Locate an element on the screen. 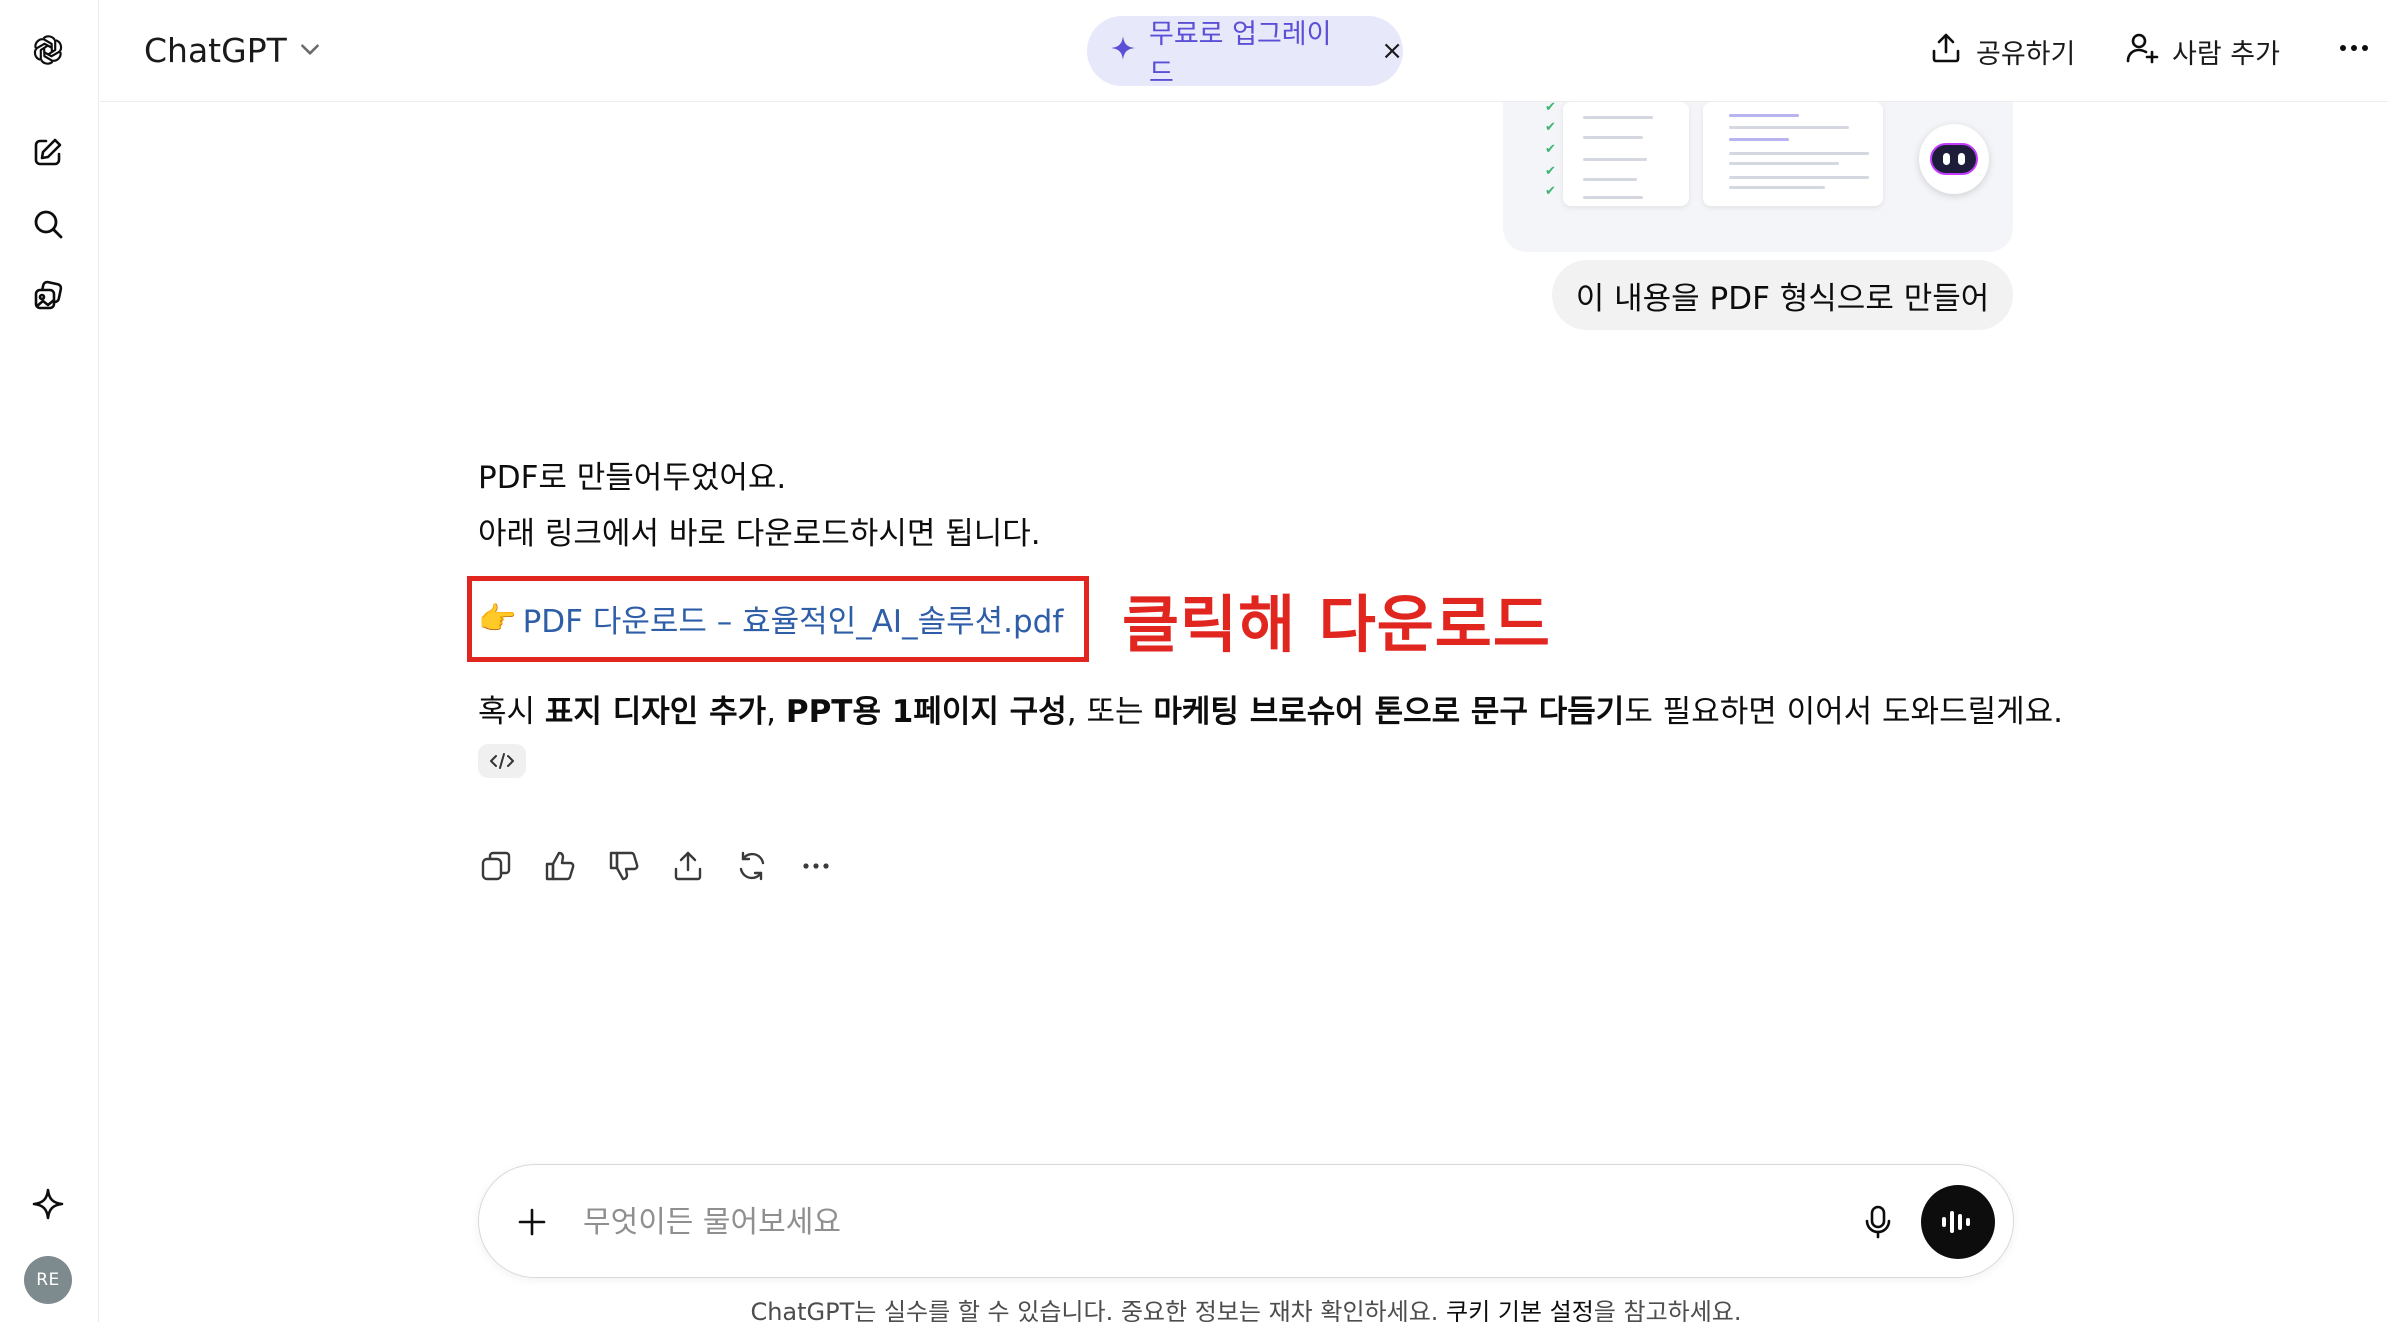 This screenshot has height=1322, width=2388. disclaimer-text: 을 참고하세요. is located at coordinates (1667, 1310).